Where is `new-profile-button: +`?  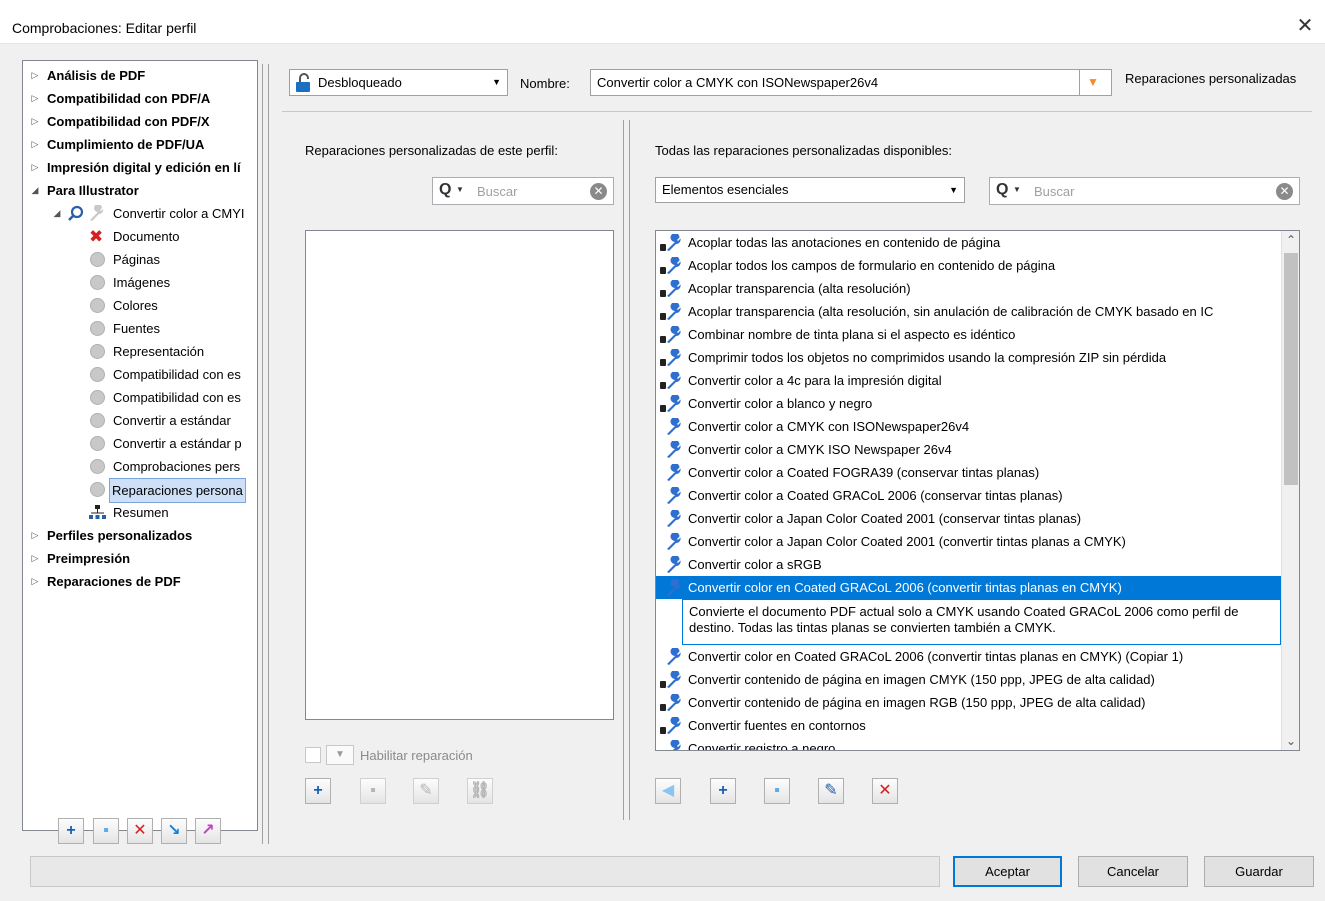 new-profile-button: + is located at coordinates (71, 831).